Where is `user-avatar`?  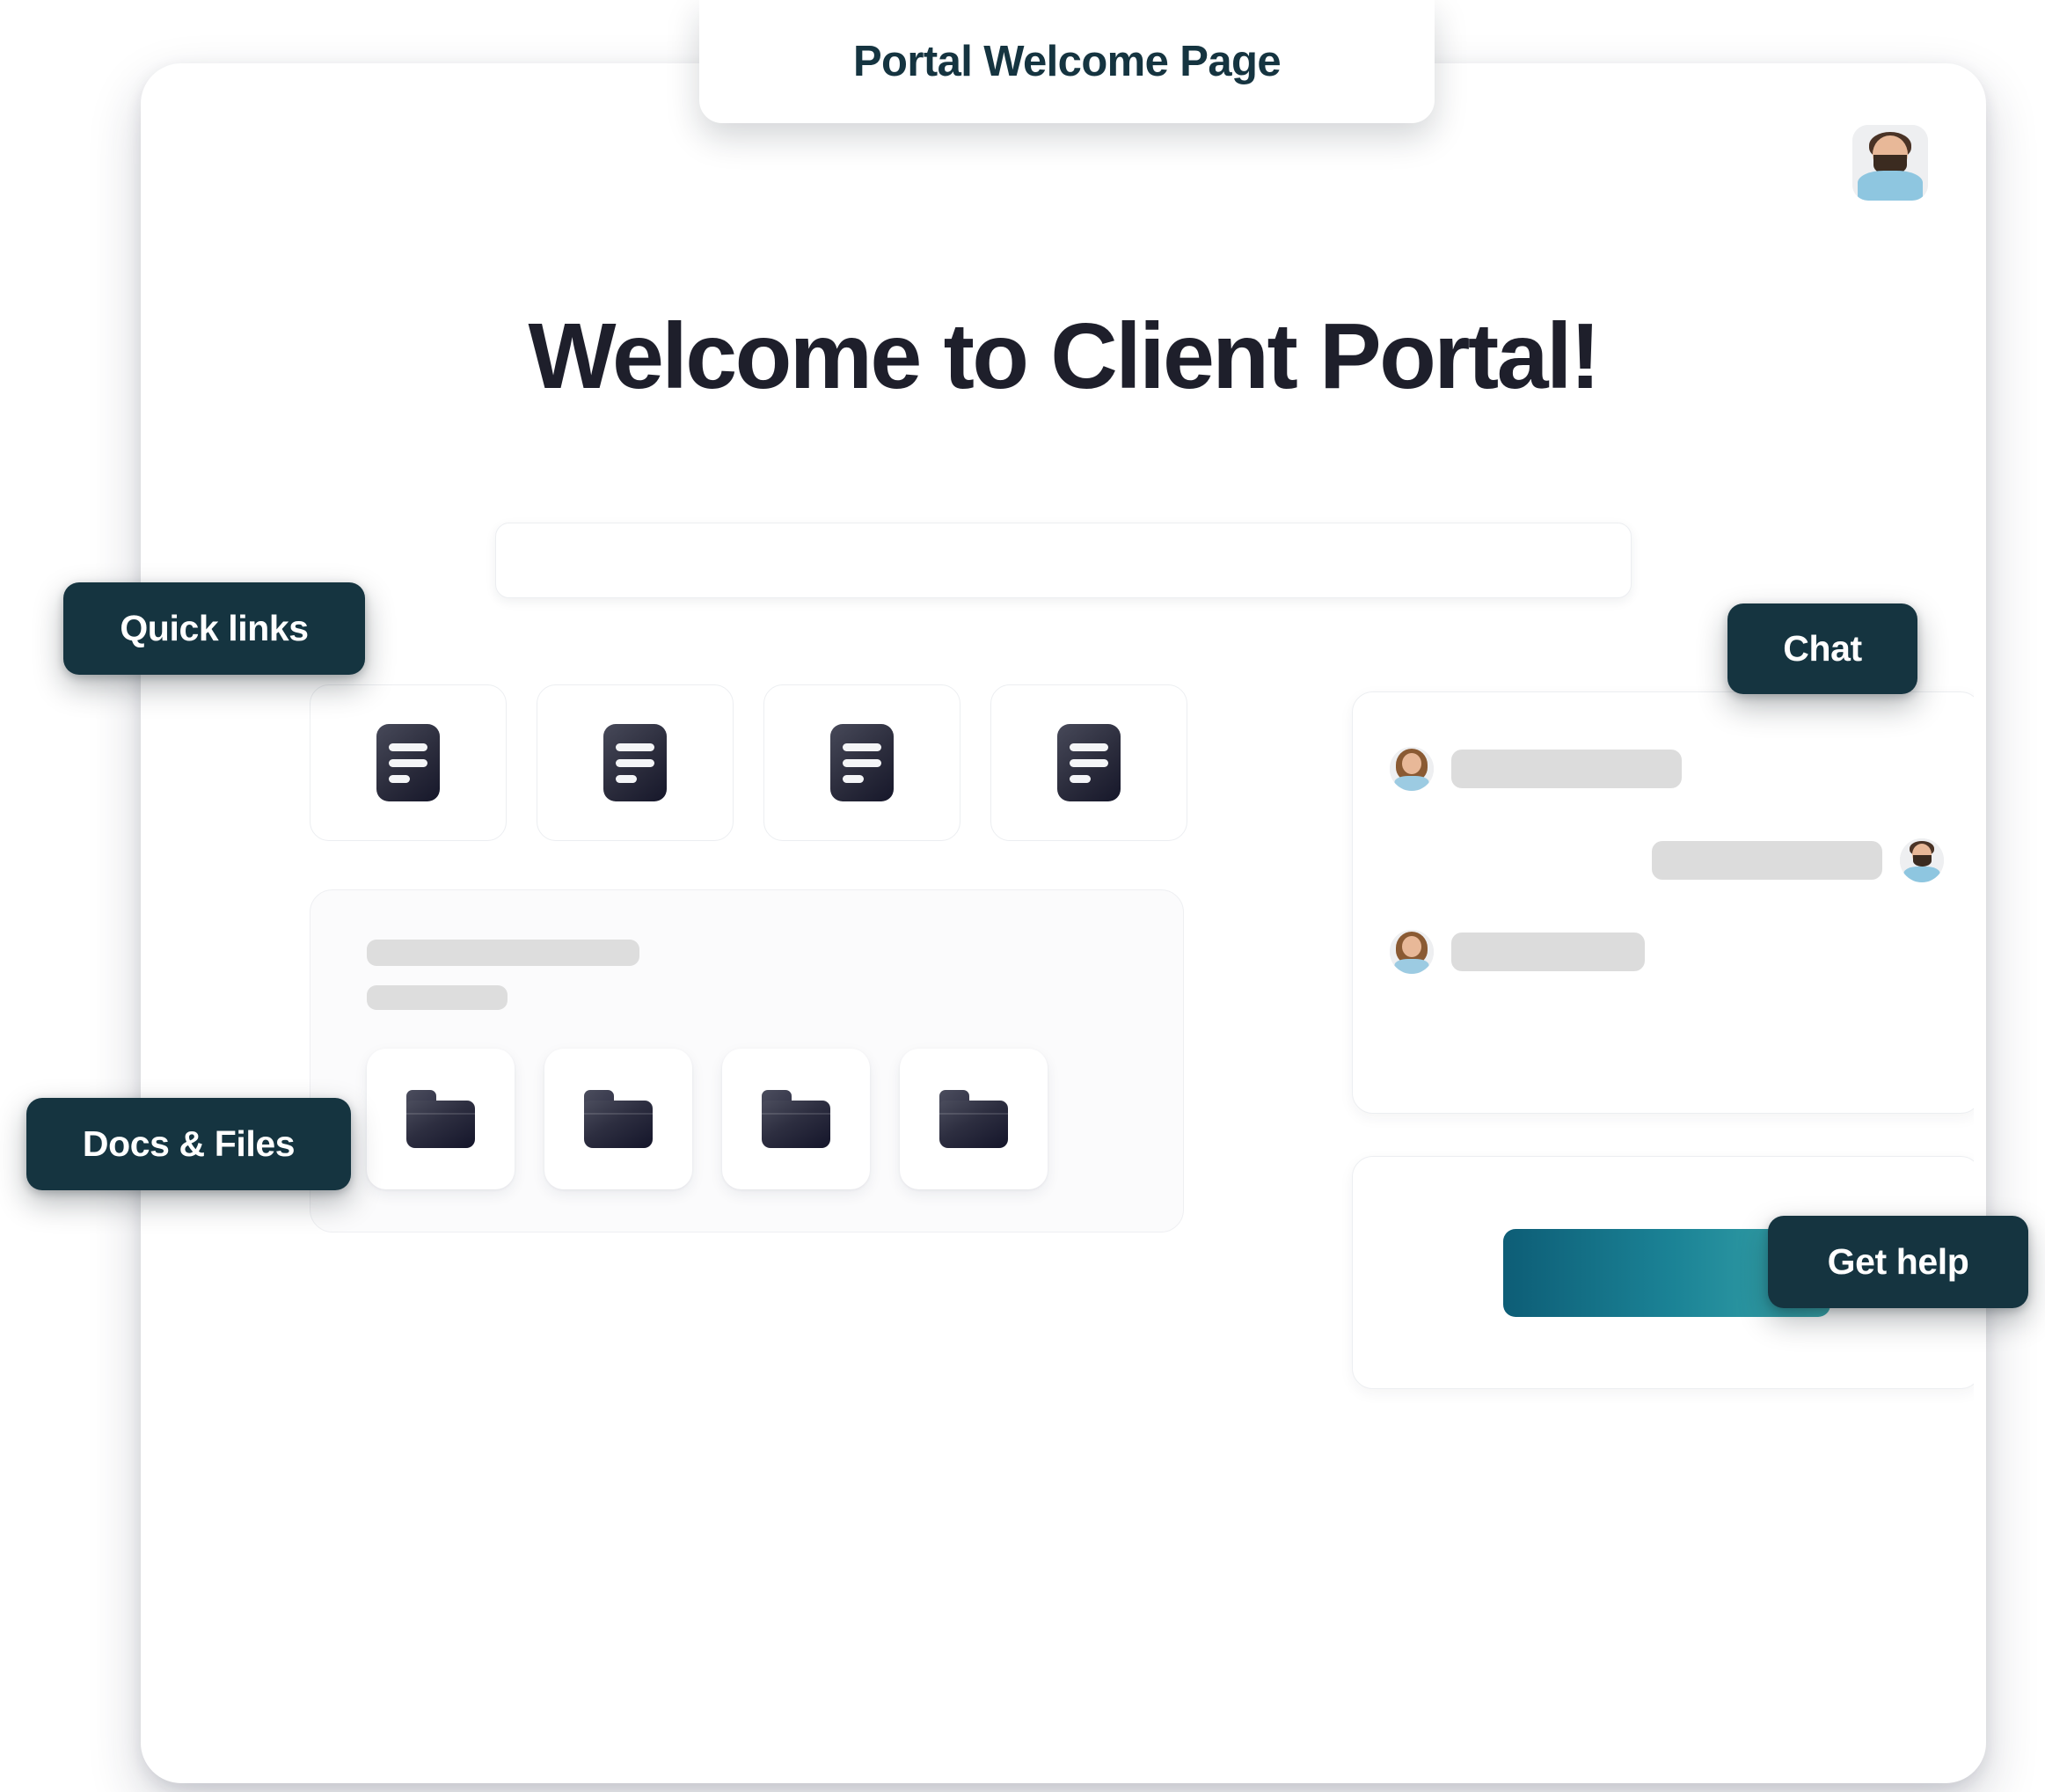
user-avatar is located at coordinates (1890, 163).